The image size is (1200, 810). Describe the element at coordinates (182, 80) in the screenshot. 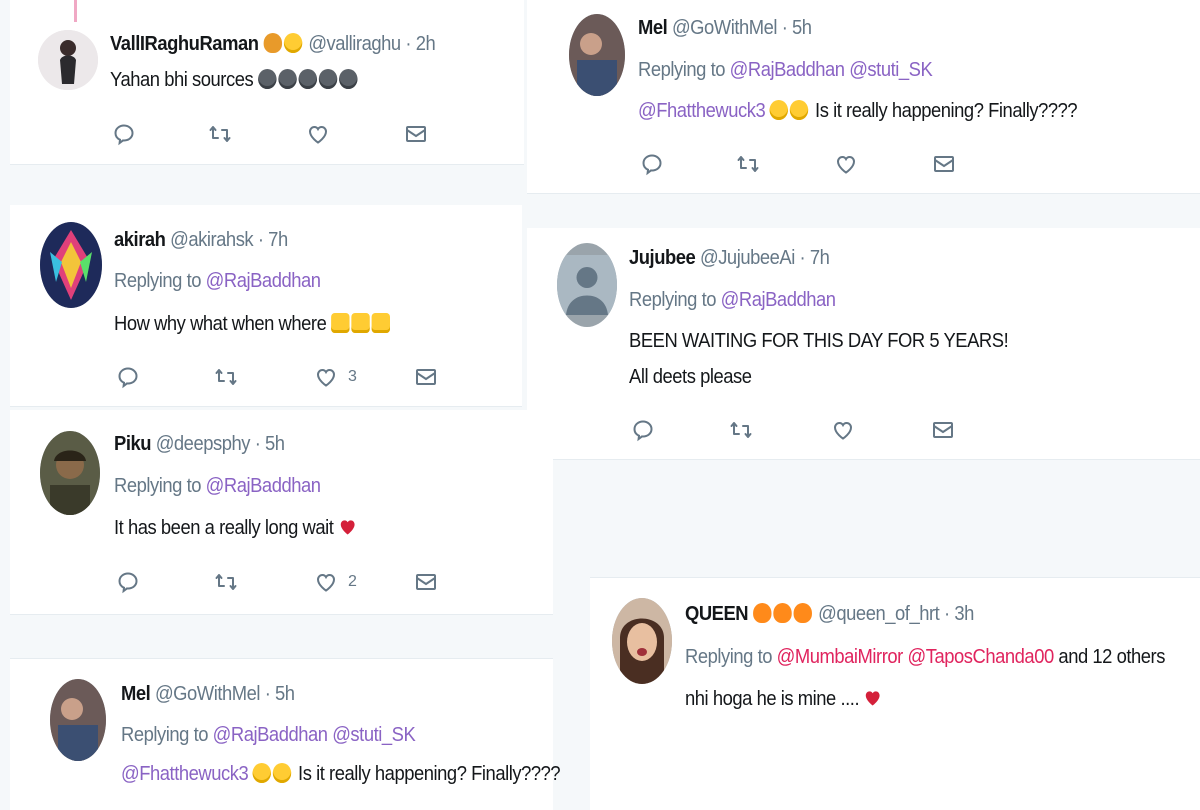

I see `tweet-text-body: Yahan bhi sources` at that location.